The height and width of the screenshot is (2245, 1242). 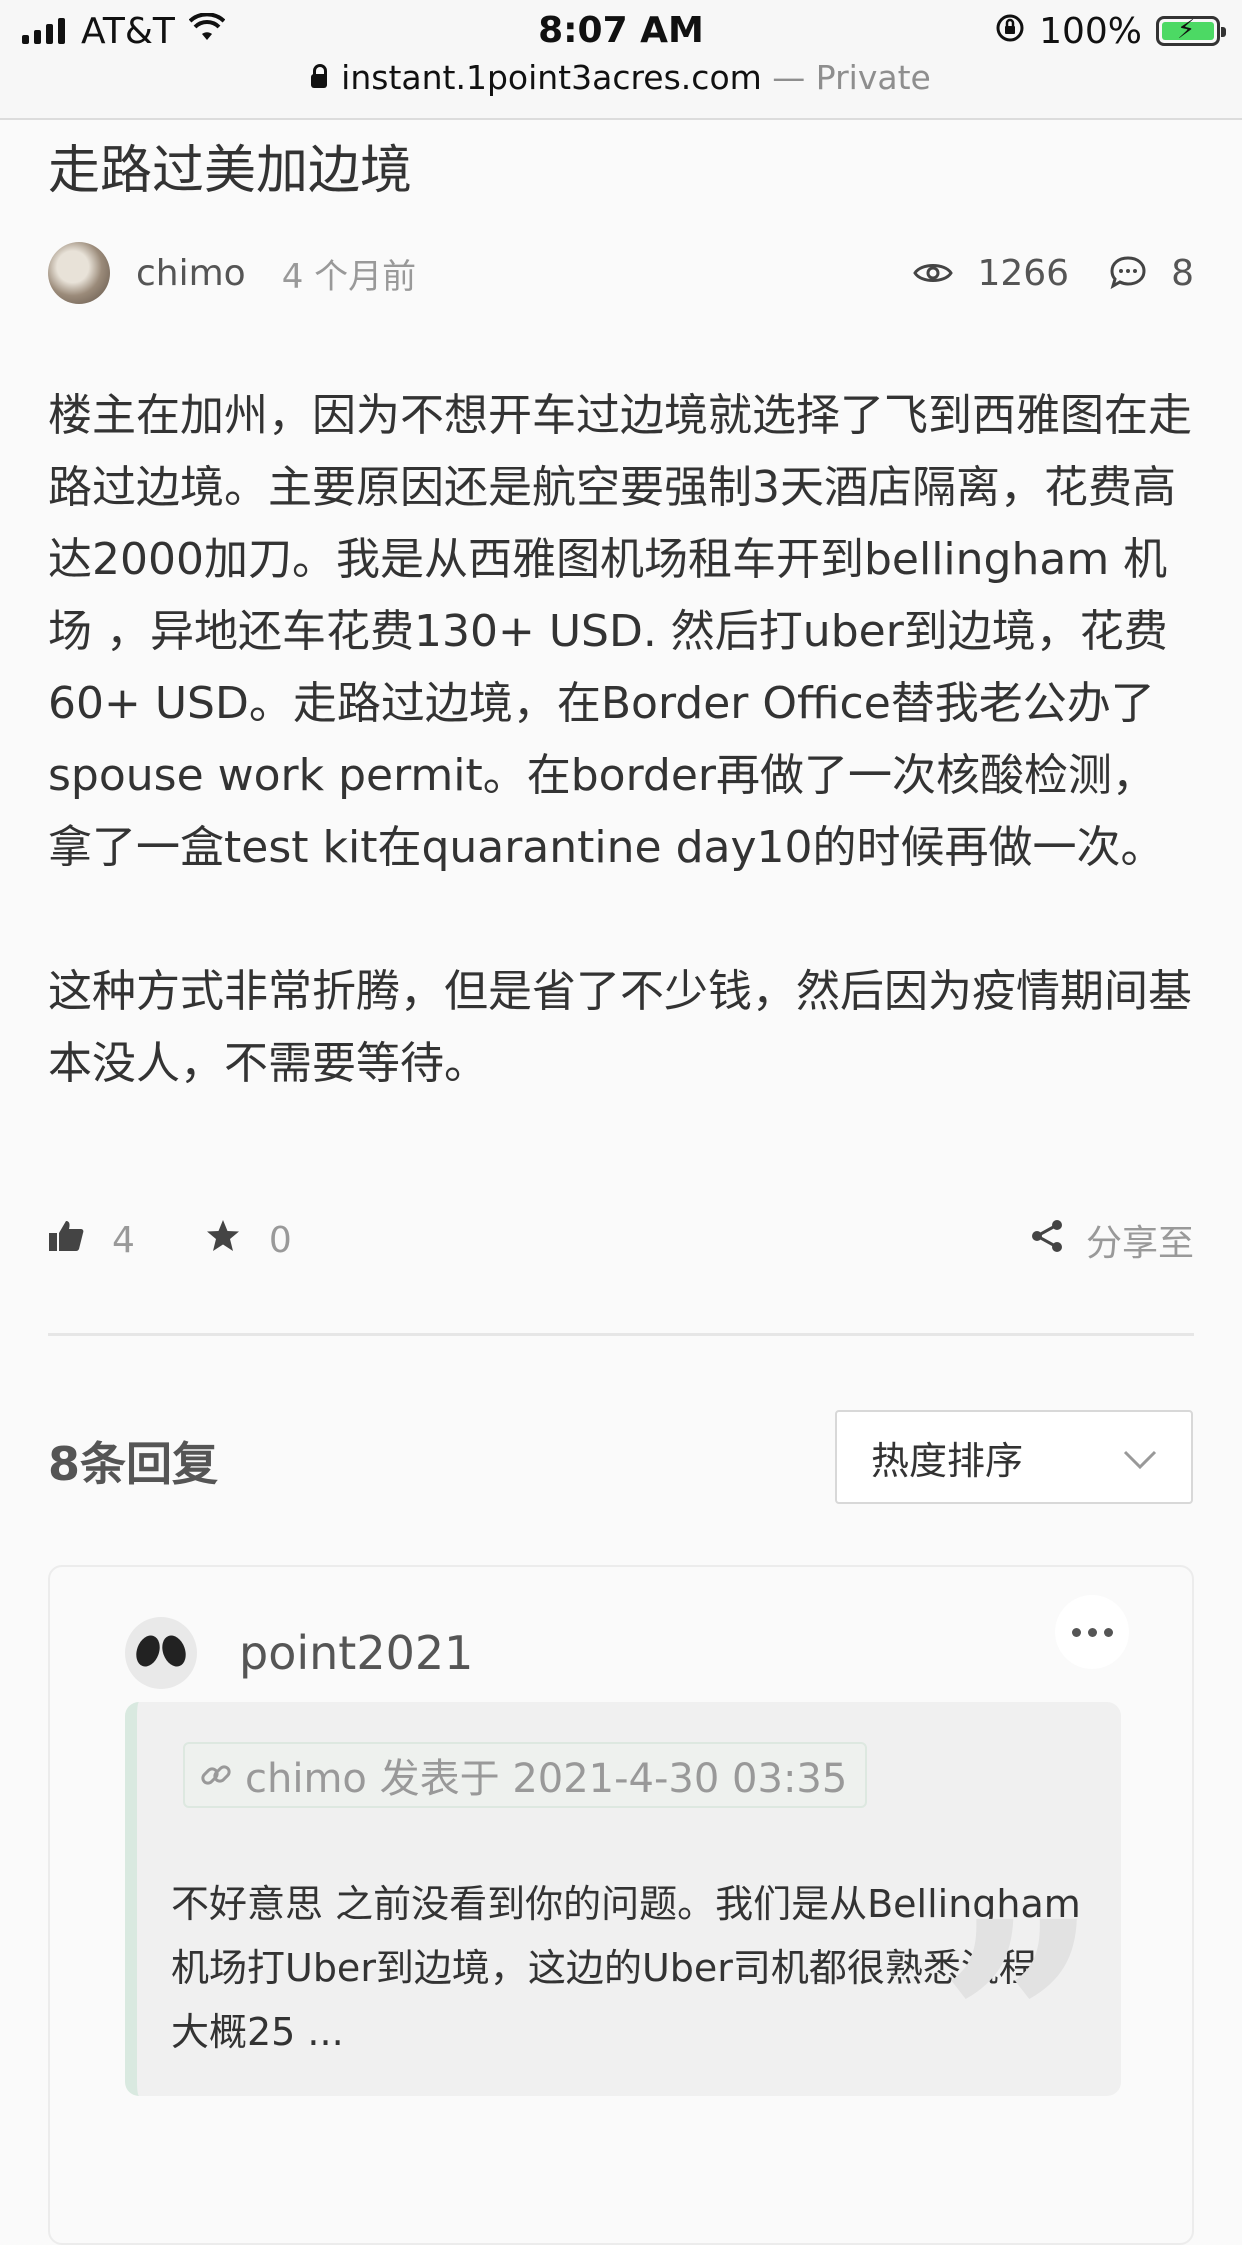 I want to click on star-icon, so click(x=223, y=1240).